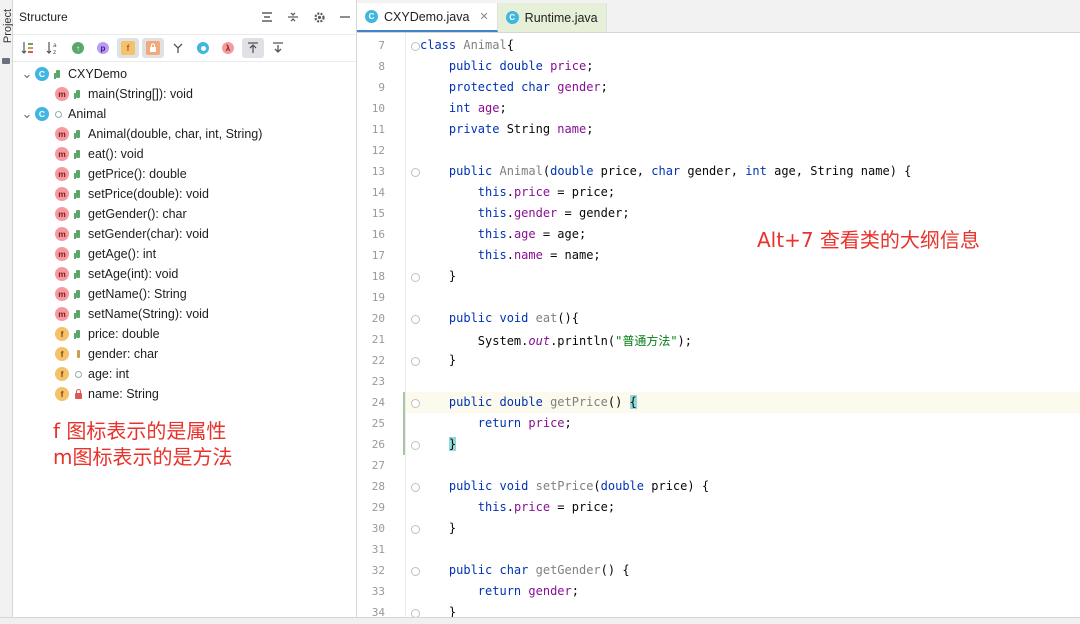 The height and width of the screenshot is (624, 1080). I want to click on tree-field-item: f age: int, so click(184, 374).